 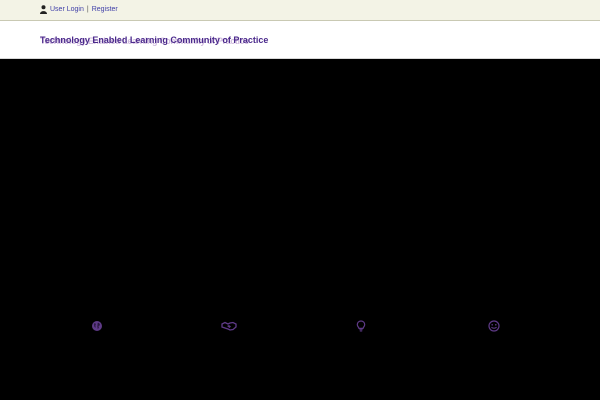 I want to click on user-links: User Login | Register, so click(x=84, y=10).